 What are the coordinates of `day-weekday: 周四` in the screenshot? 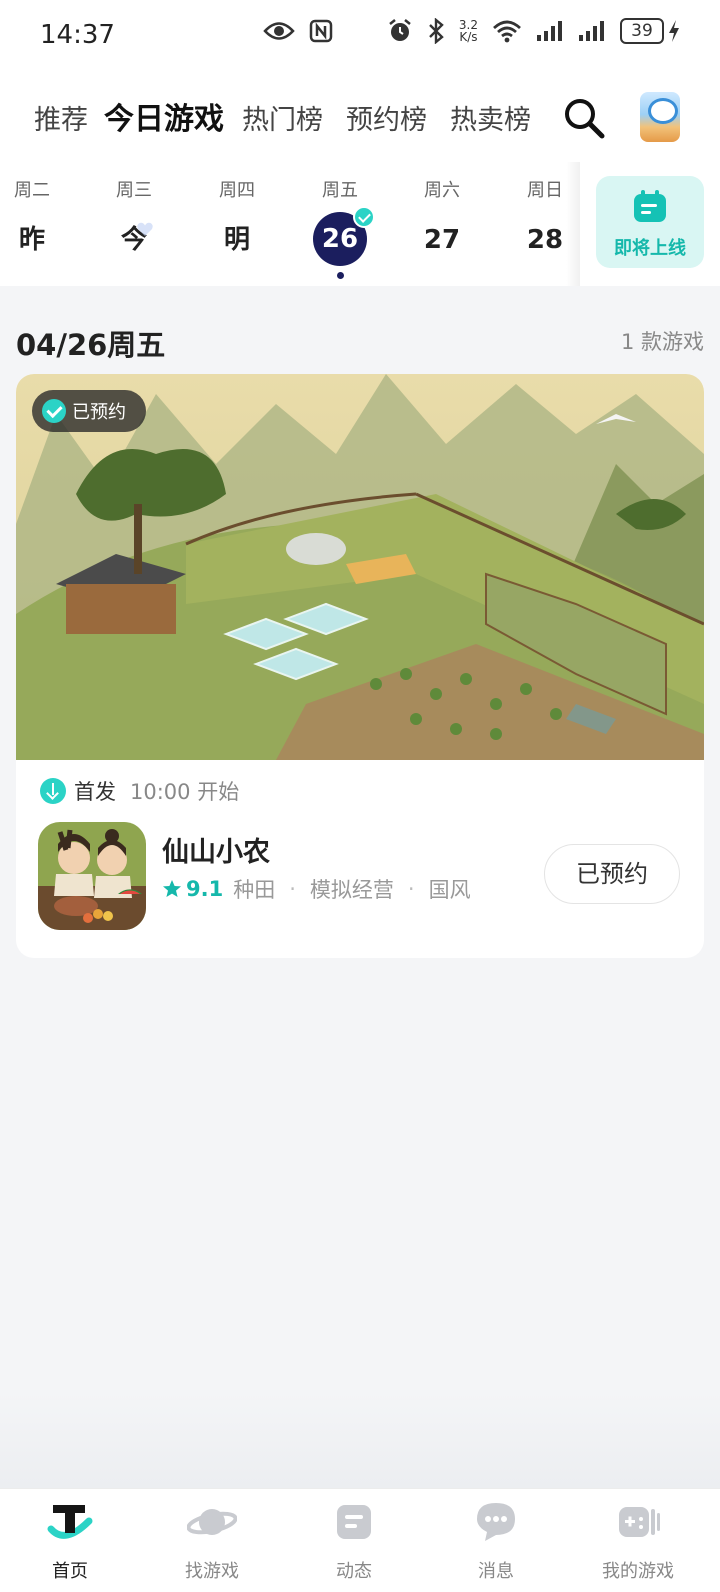 It's located at (237, 190).